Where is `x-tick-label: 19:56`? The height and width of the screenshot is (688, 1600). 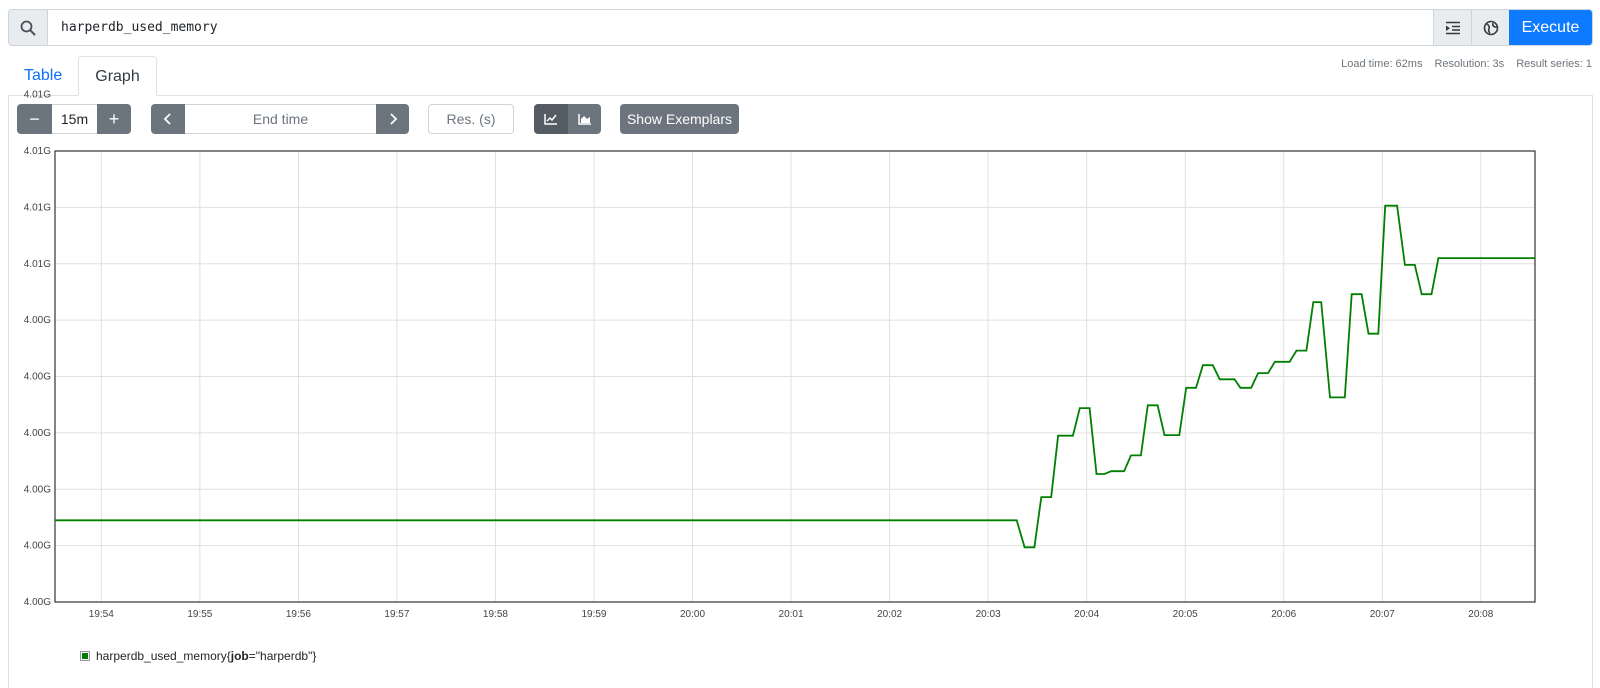 x-tick-label: 19:56 is located at coordinates (298, 614).